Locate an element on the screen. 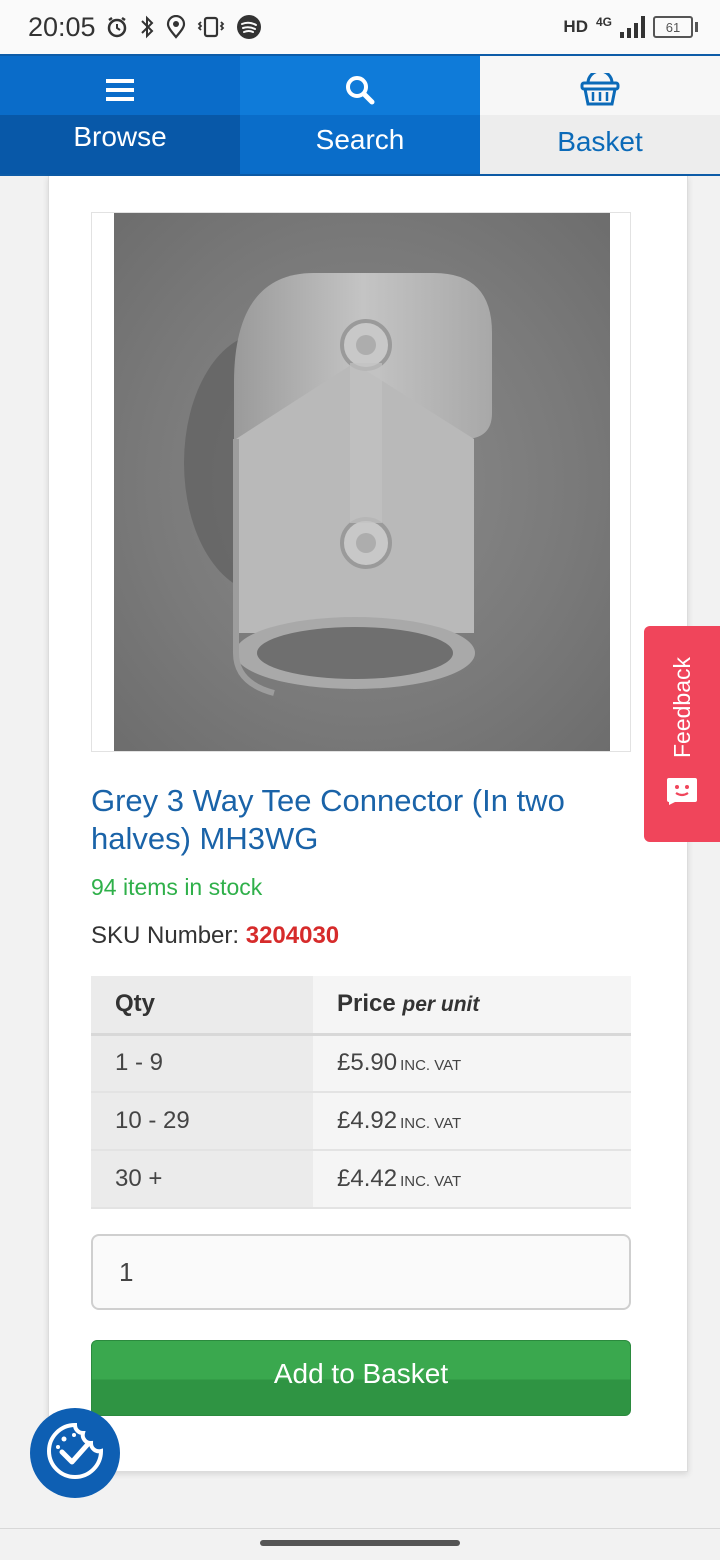 The height and width of the screenshot is (1560, 720). add-to-basket-button: Add to Basket is located at coordinates (361, 1378).